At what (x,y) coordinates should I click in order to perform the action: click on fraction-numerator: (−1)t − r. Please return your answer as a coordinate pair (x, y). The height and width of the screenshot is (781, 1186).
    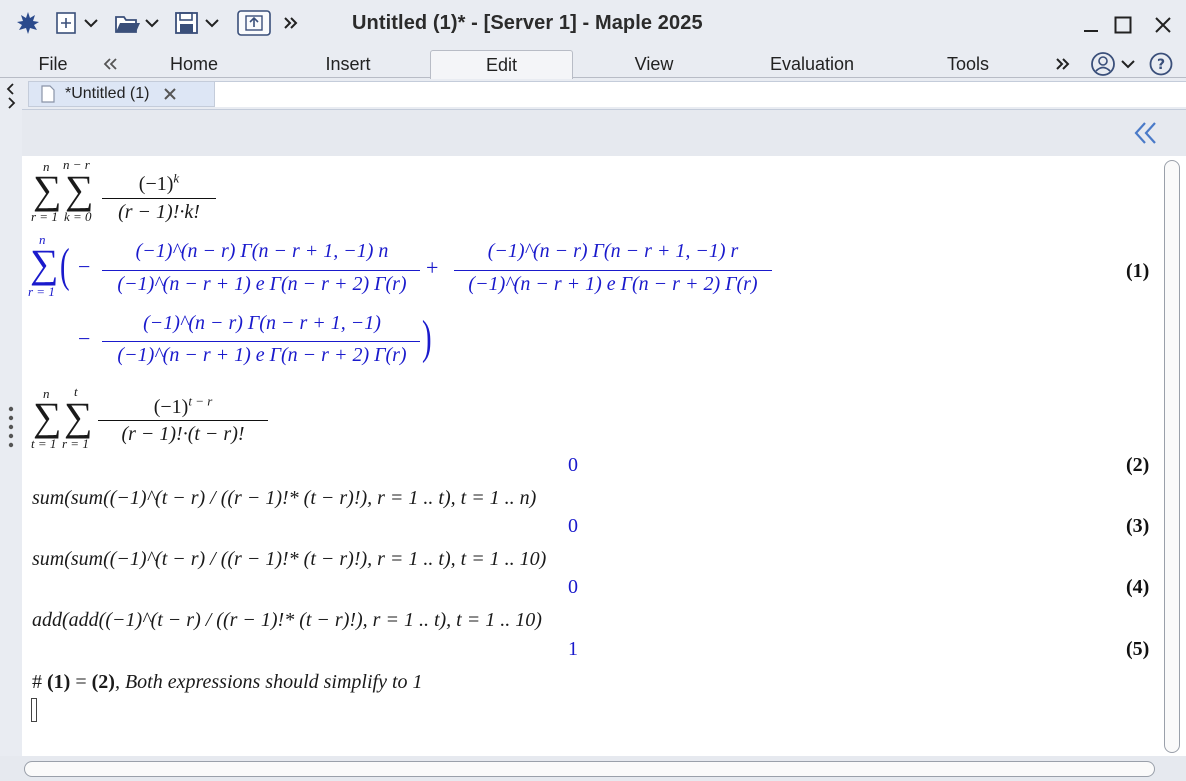
    Looking at the image, I should click on (183, 405).